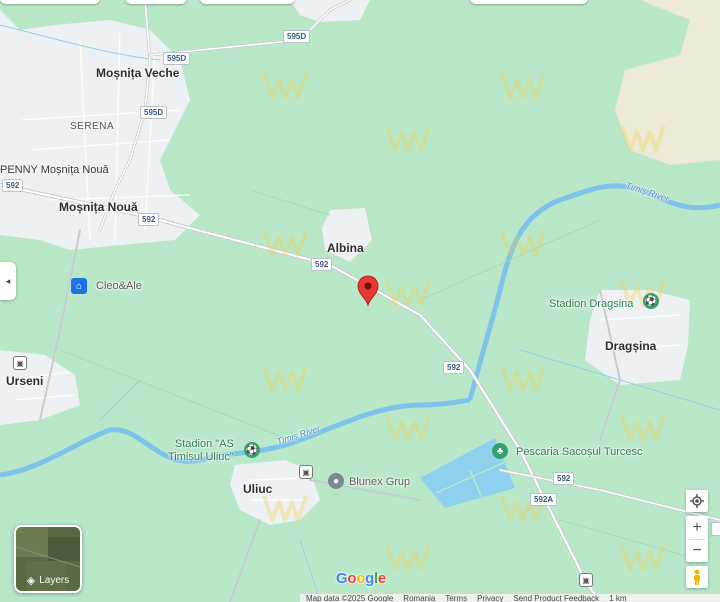  I want to click on my-location-button, so click(697, 501).